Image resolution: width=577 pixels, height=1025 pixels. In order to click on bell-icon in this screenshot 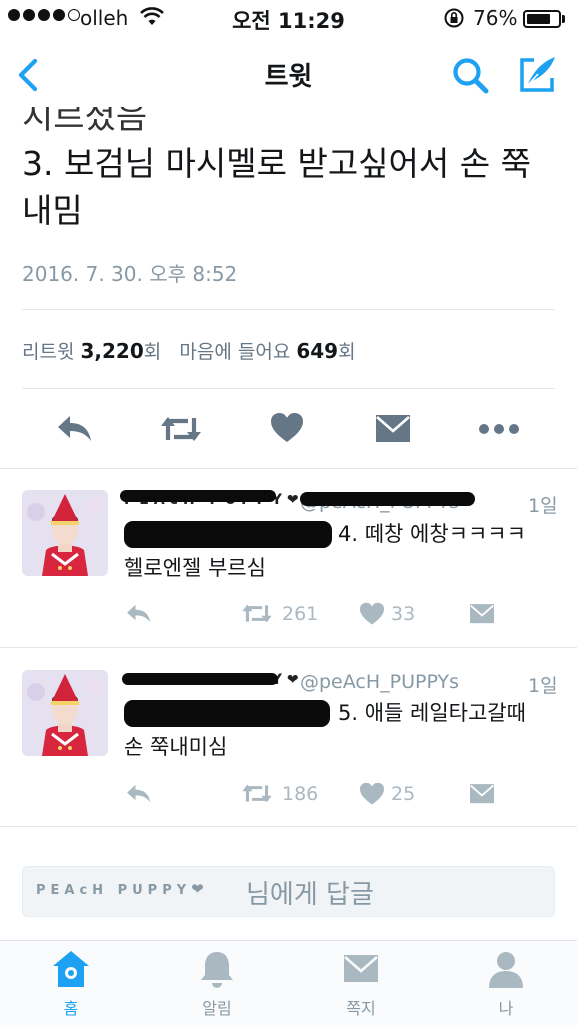, I will do `click(217, 969)`.